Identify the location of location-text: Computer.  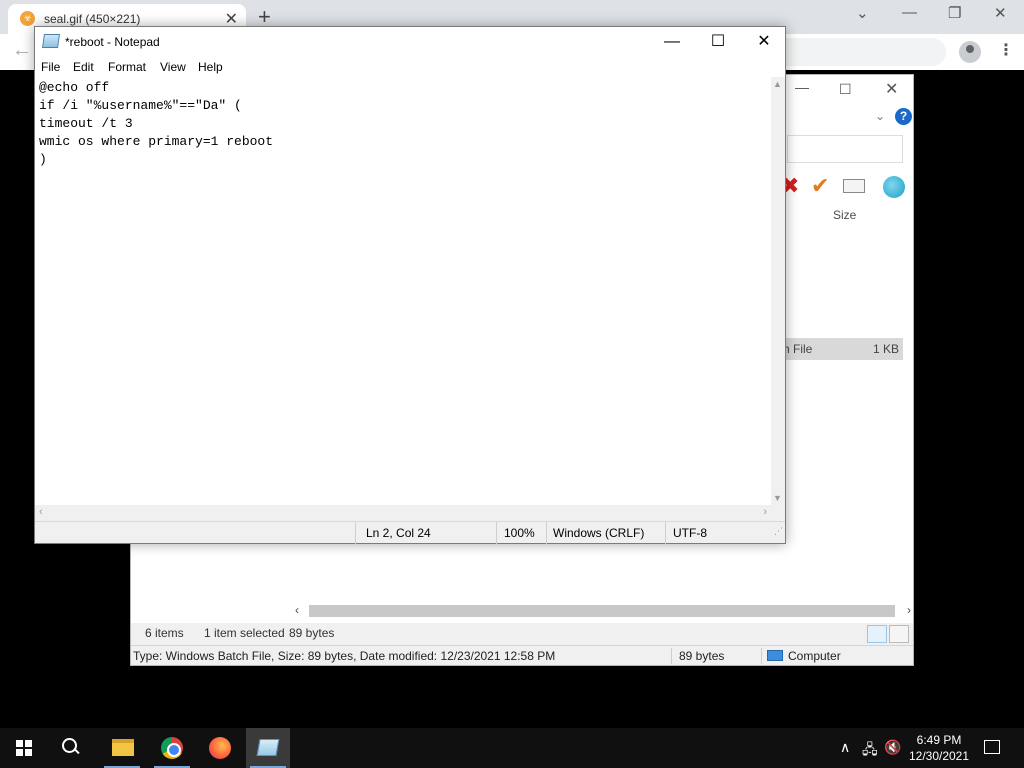
(814, 656).